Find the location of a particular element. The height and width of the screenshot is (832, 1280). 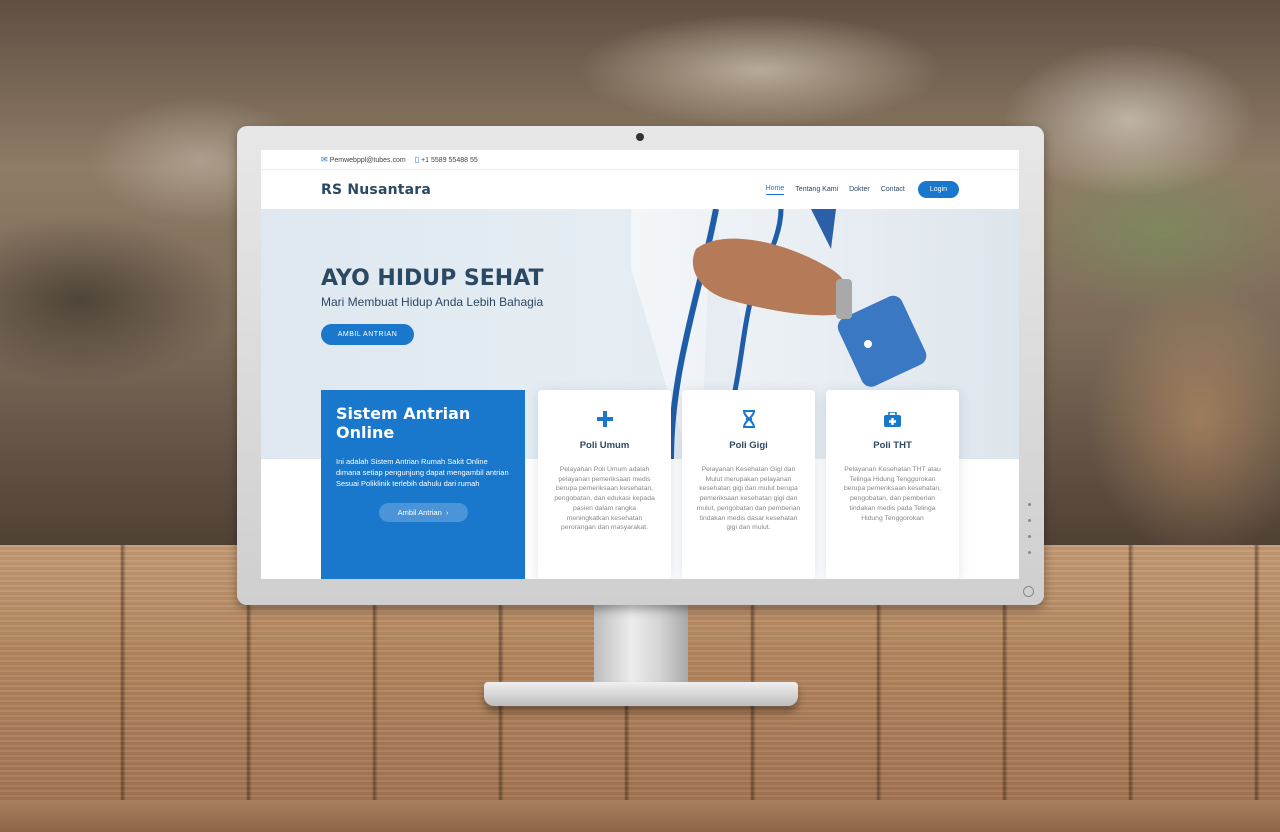

nav-tentang-kami: Tentang Kami is located at coordinates (816, 189).